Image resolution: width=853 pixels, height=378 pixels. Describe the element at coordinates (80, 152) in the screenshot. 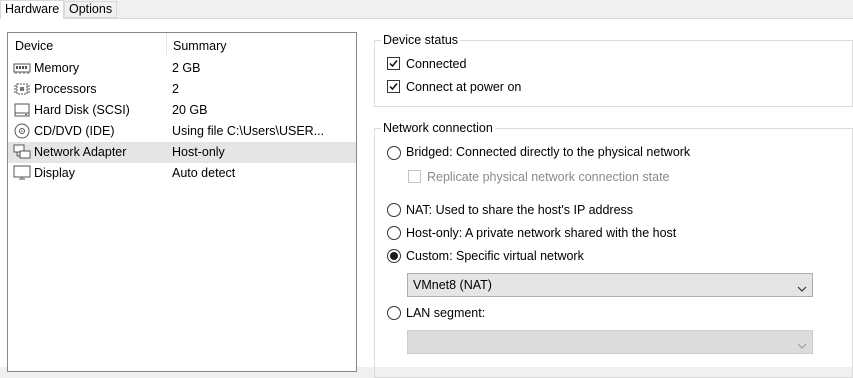

I see `device-name: Network Adapter` at that location.